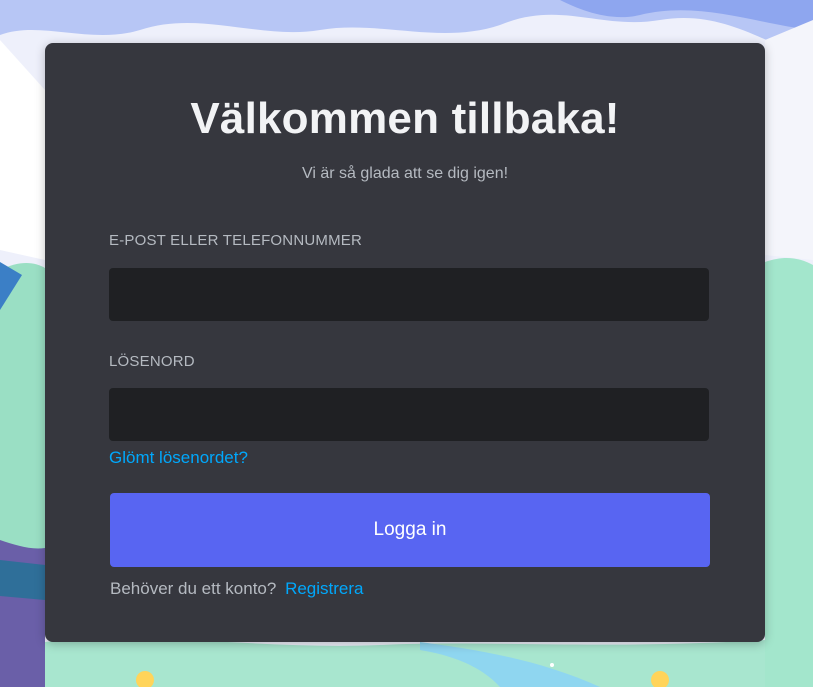 This screenshot has height=687, width=813. What do you see at coordinates (324, 588) in the screenshot?
I see `register-link: Registrera` at bounding box center [324, 588].